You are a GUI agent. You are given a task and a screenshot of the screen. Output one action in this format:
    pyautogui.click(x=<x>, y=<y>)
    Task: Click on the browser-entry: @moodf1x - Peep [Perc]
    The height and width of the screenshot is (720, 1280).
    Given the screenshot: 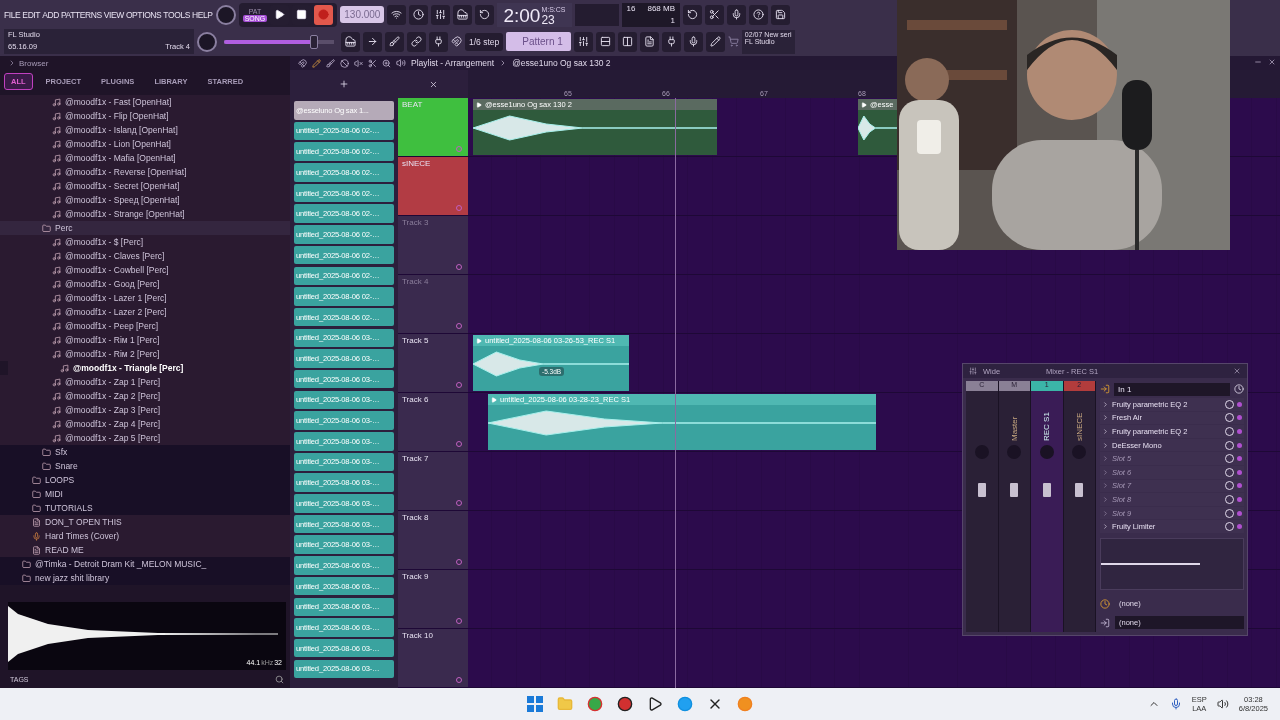 What is the action you would take?
    pyautogui.click(x=145, y=326)
    